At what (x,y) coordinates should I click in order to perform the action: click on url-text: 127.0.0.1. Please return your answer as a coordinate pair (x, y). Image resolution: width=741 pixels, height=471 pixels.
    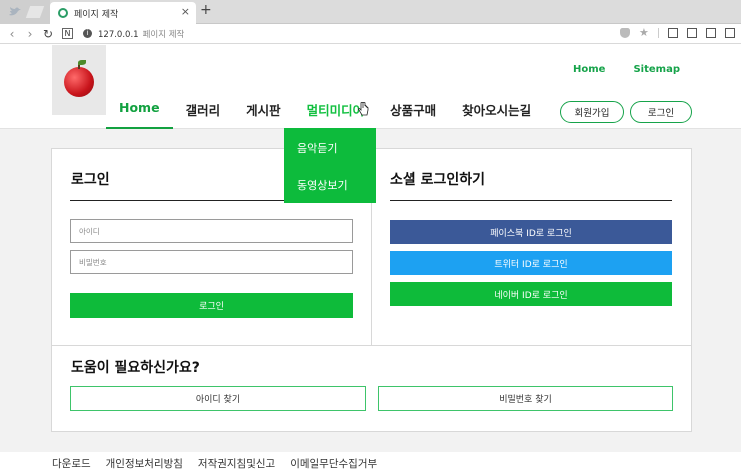
    Looking at the image, I should click on (118, 34).